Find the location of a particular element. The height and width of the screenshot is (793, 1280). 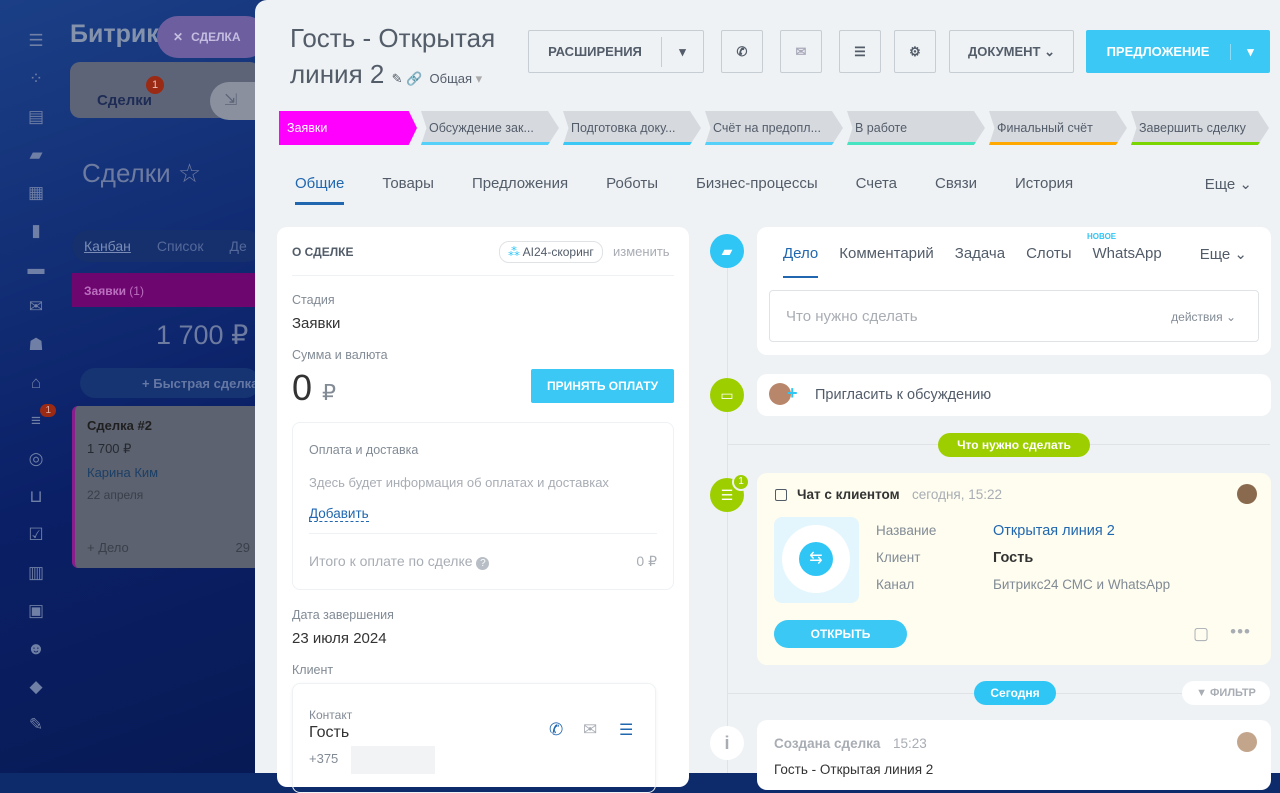

timeline-more-button: Еще ⌄ is located at coordinates (1223, 254).